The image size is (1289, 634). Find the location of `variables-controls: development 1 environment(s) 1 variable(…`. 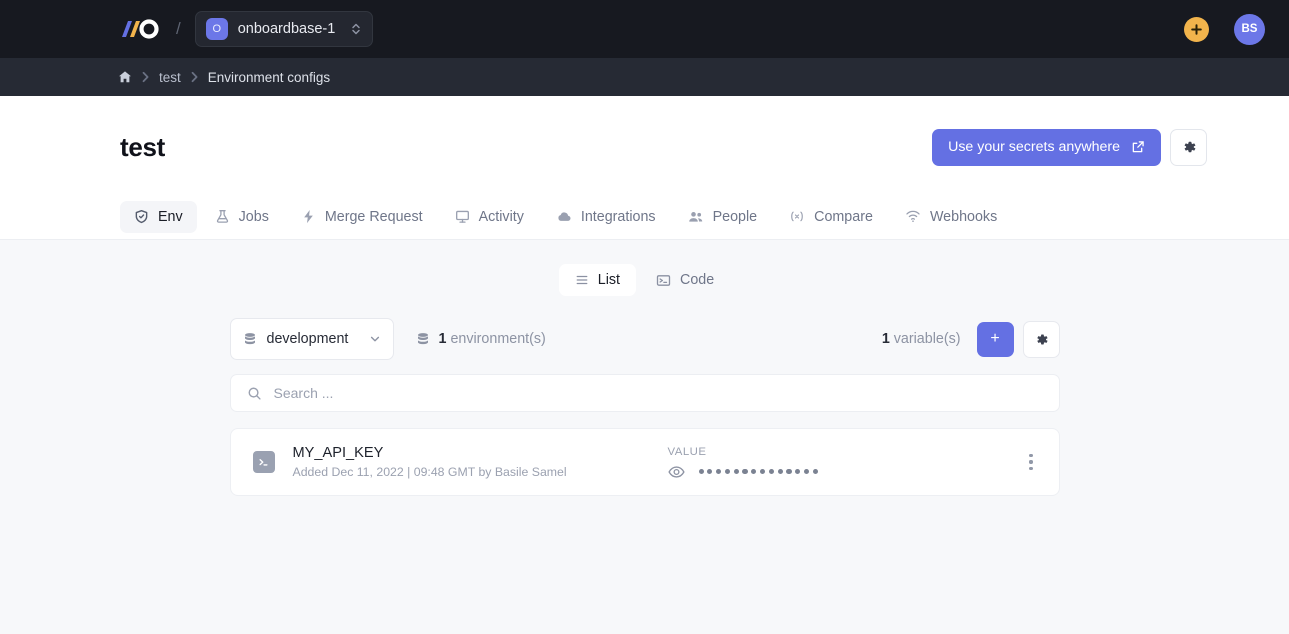

variables-controls: development 1 environment(s) 1 variable(… is located at coordinates (644, 339).